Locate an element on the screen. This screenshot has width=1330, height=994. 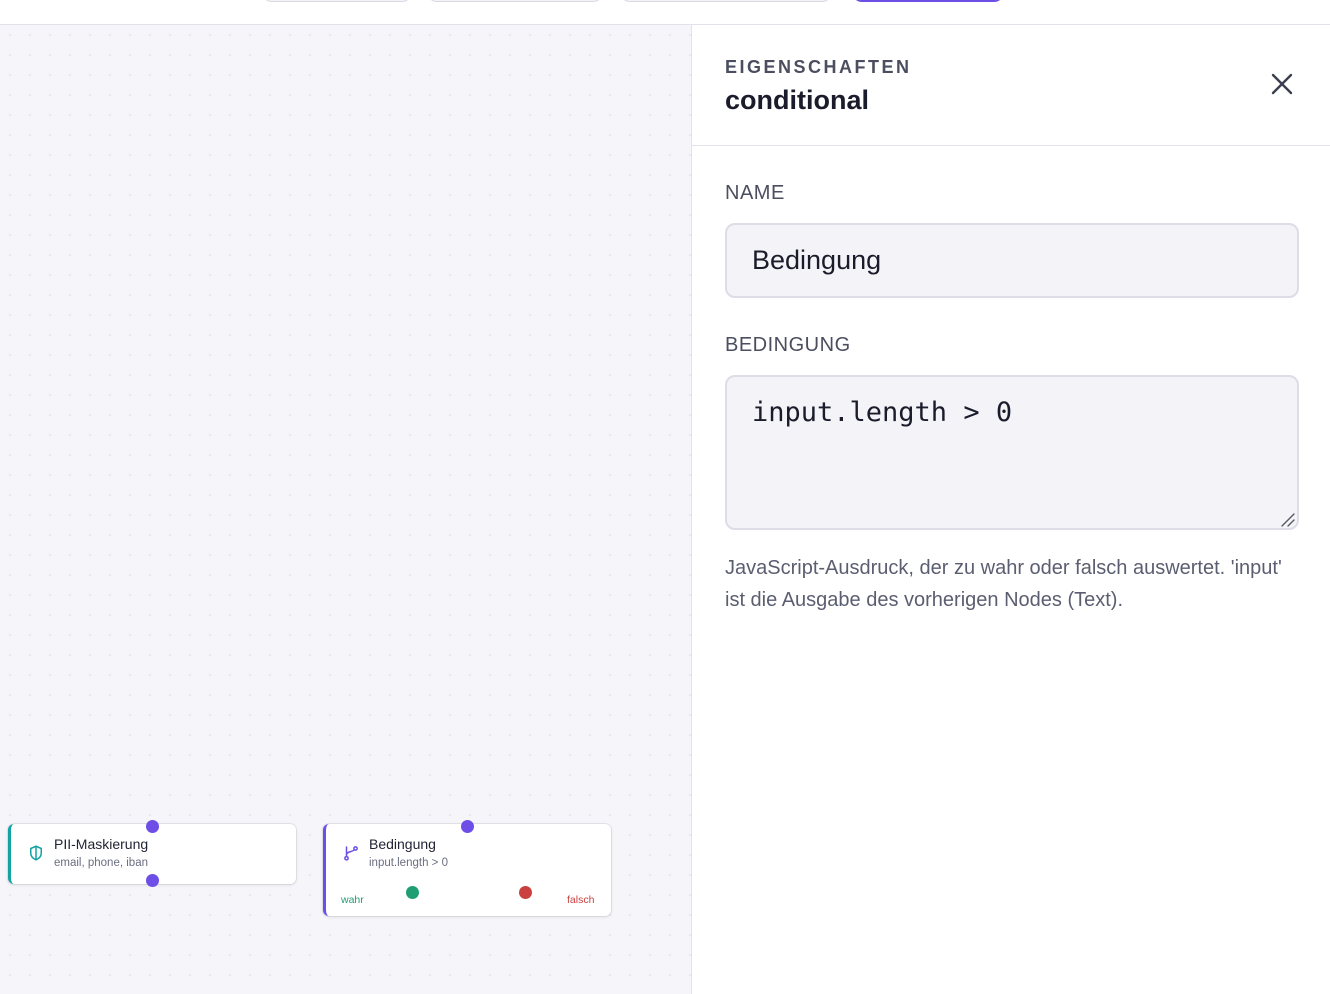
node-title: PII-Maskierung is located at coordinates (101, 844).